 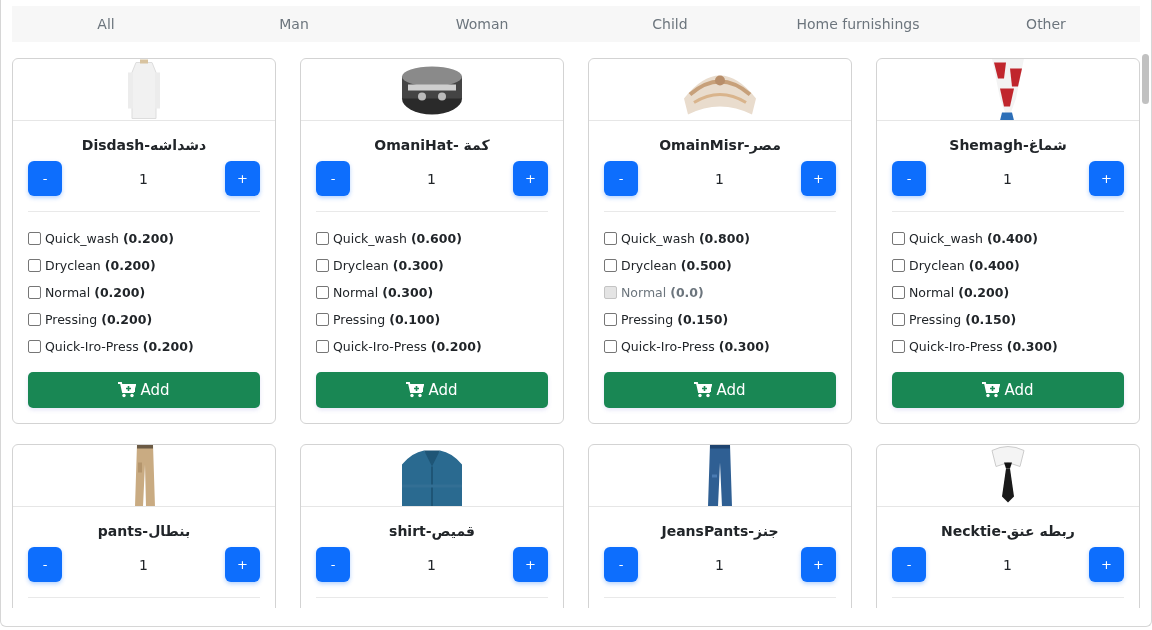 What do you see at coordinates (858, 24) in the screenshot?
I see `category-tab: Home furnishings` at bounding box center [858, 24].